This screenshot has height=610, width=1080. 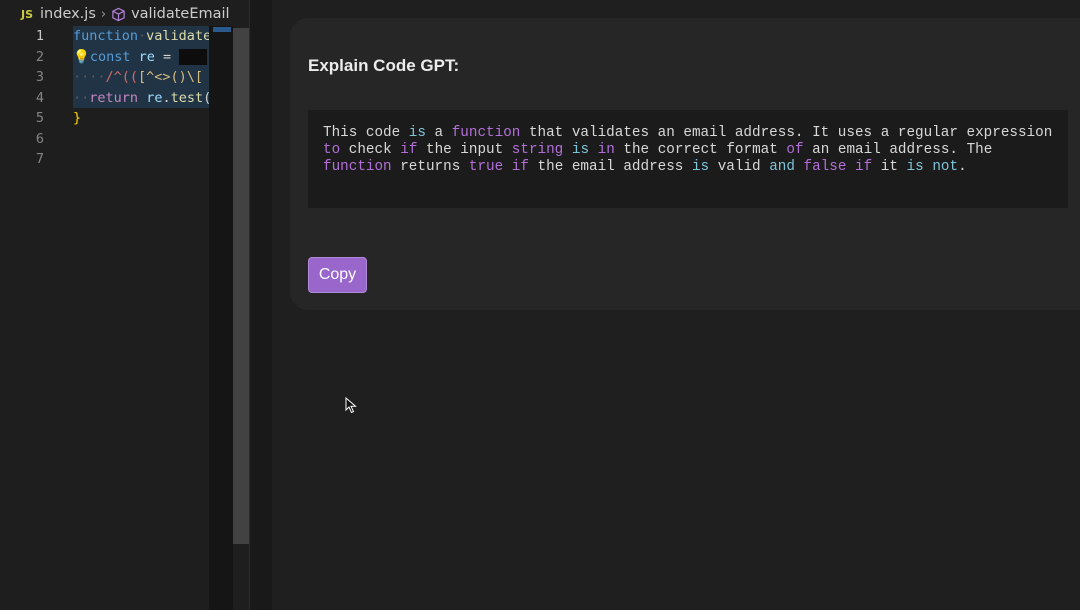 What do you see at coordinates (370, 150) in the screenshot?
I see `explanation-text-segment: check` at bounding box center [370, 150].